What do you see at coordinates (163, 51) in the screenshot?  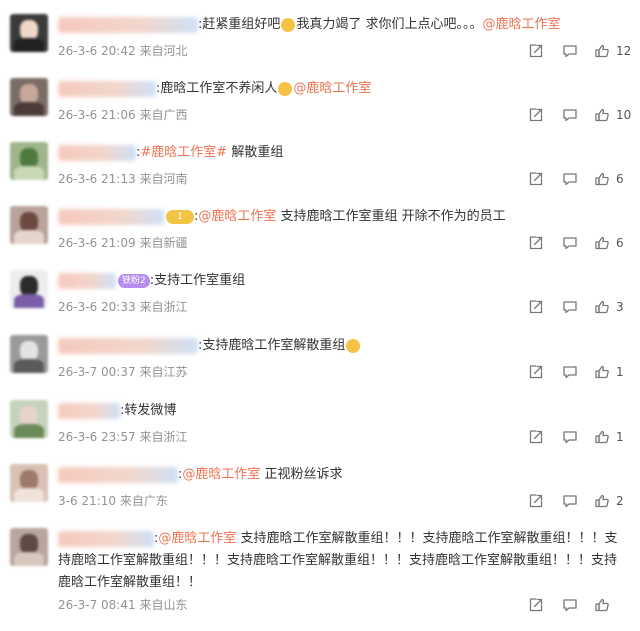 I see `comment-location: 来自河北` at bounding box center [163, 51].